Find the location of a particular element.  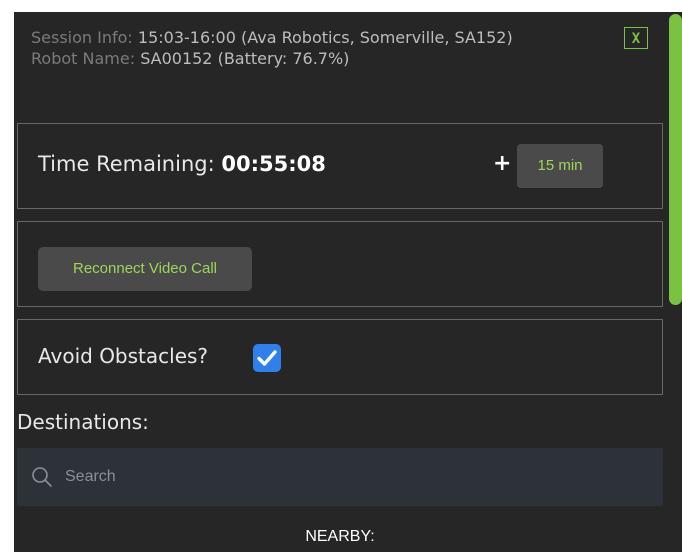

robot-name-label: Robot Name: is located at coordinates (83, 58).